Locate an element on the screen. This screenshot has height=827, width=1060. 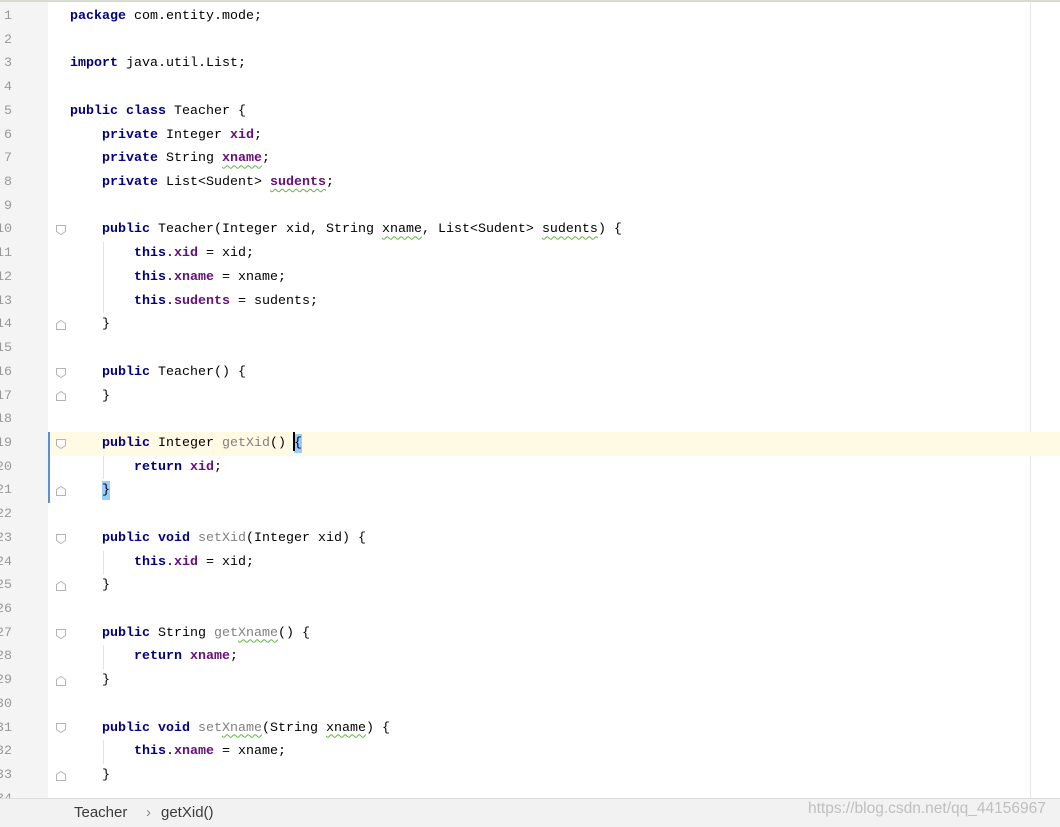
plain-token: () { is located at coordinates (294, 633).